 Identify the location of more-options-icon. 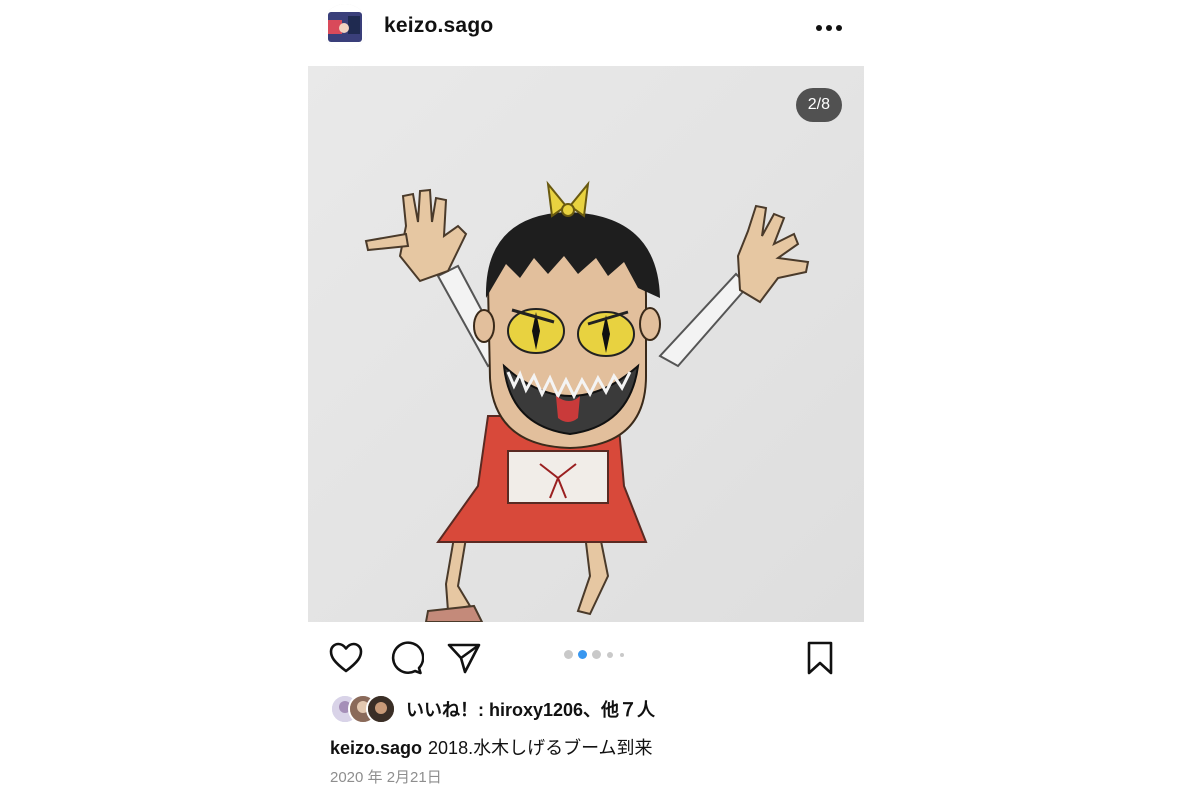
(829, 28).